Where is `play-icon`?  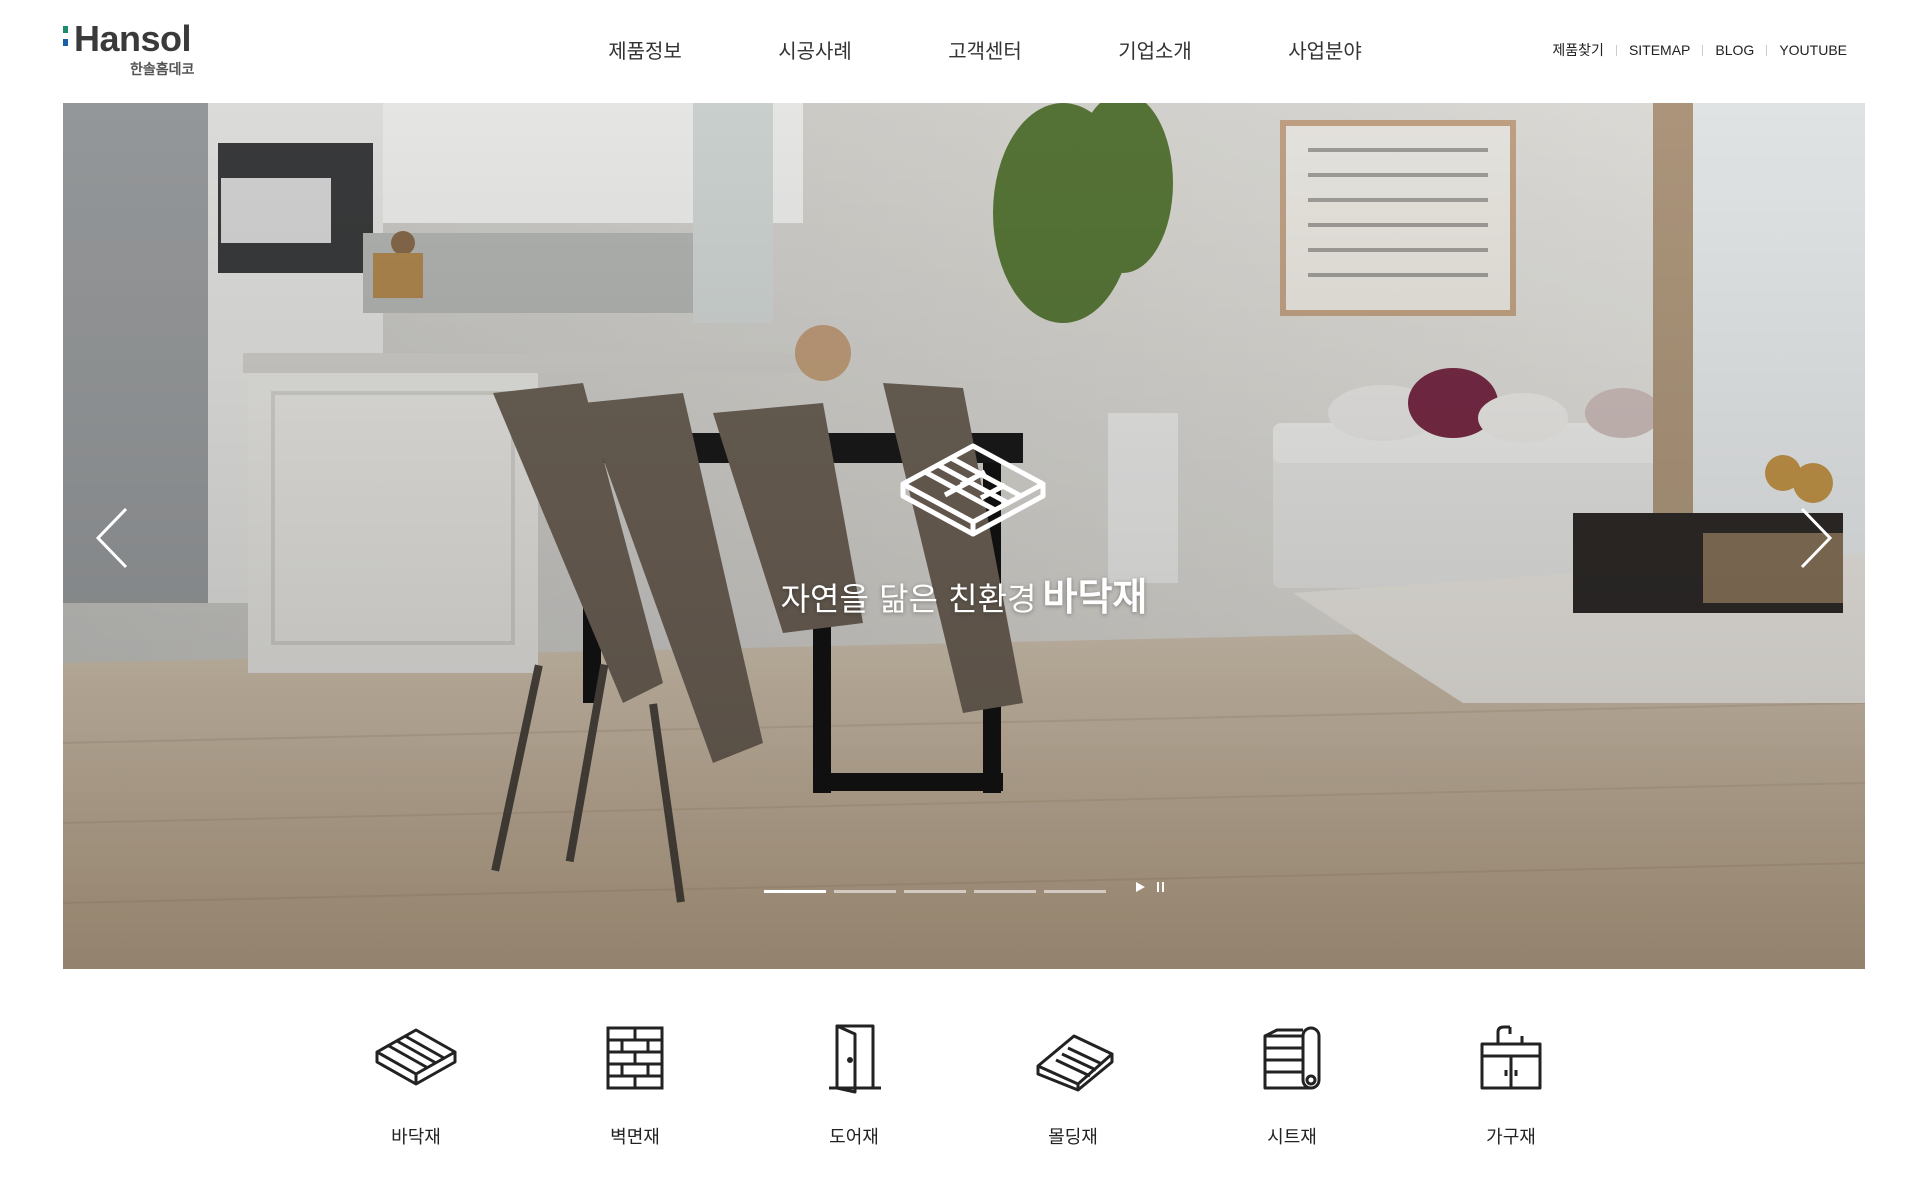
play-icon is located at coordinates (1141, 887).